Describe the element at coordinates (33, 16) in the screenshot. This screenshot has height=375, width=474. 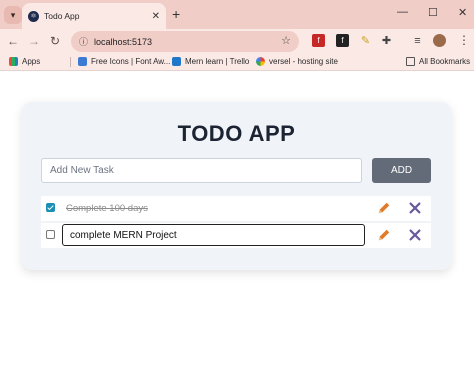
I see `react-favicon-icon: ⚛` at that location.